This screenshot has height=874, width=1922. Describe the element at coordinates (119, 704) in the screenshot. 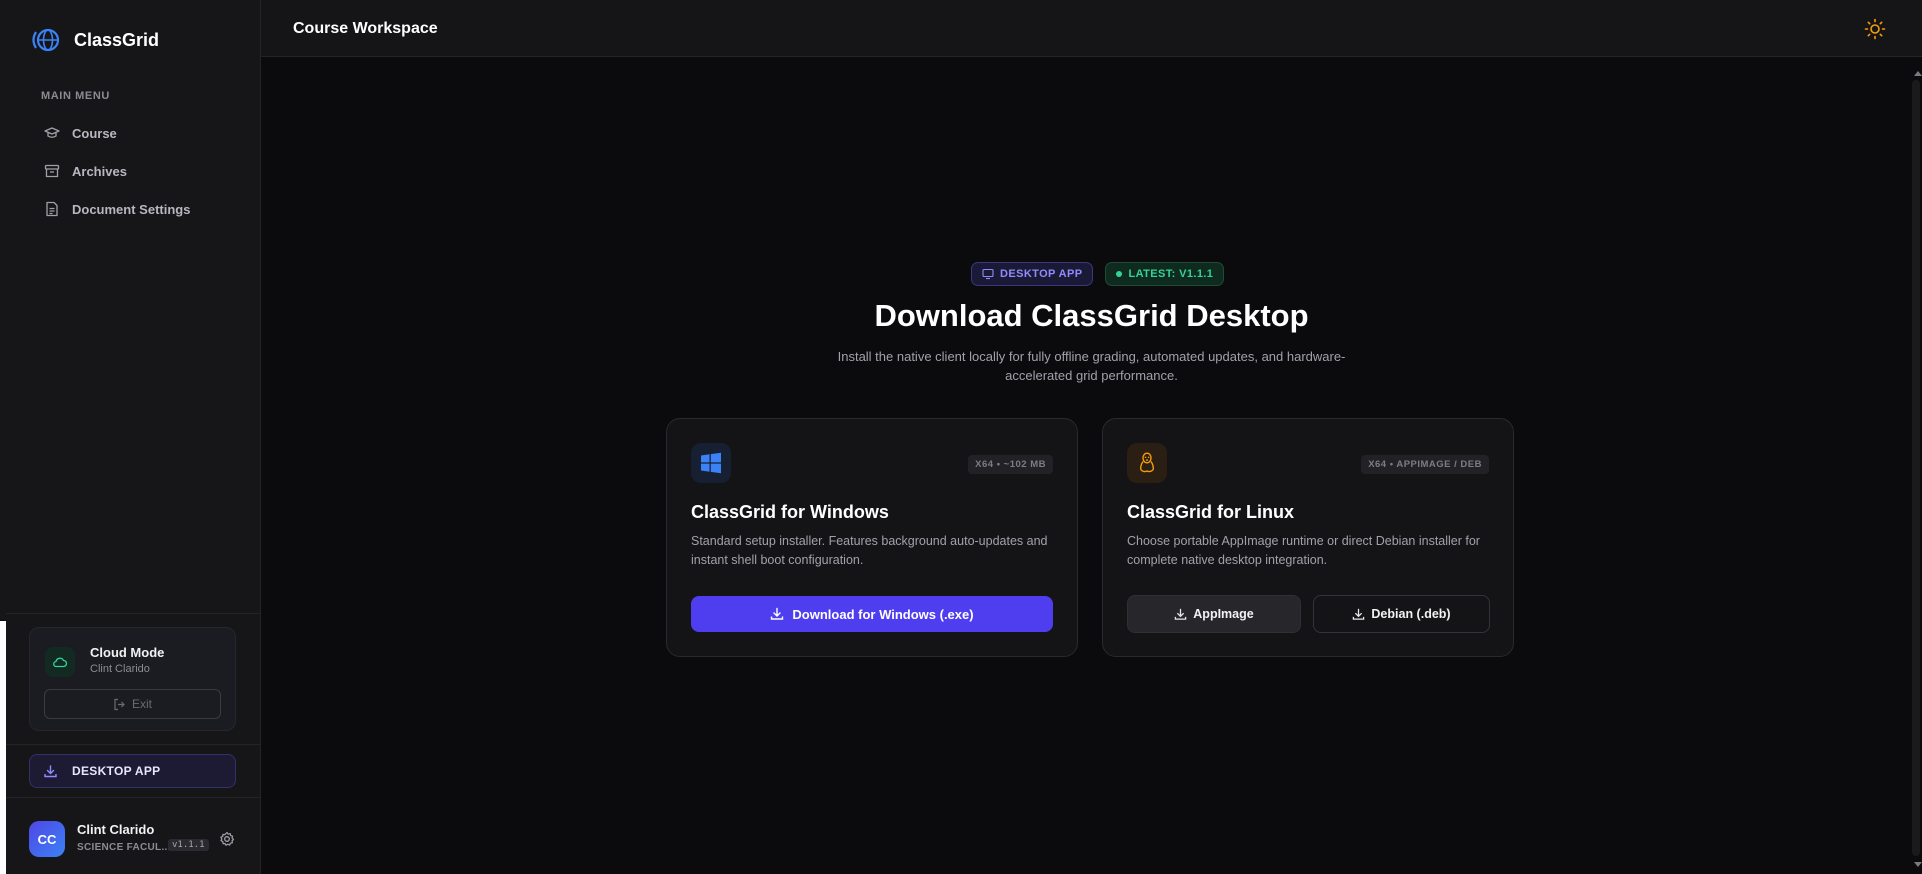

I see `logout-icon` at that location.